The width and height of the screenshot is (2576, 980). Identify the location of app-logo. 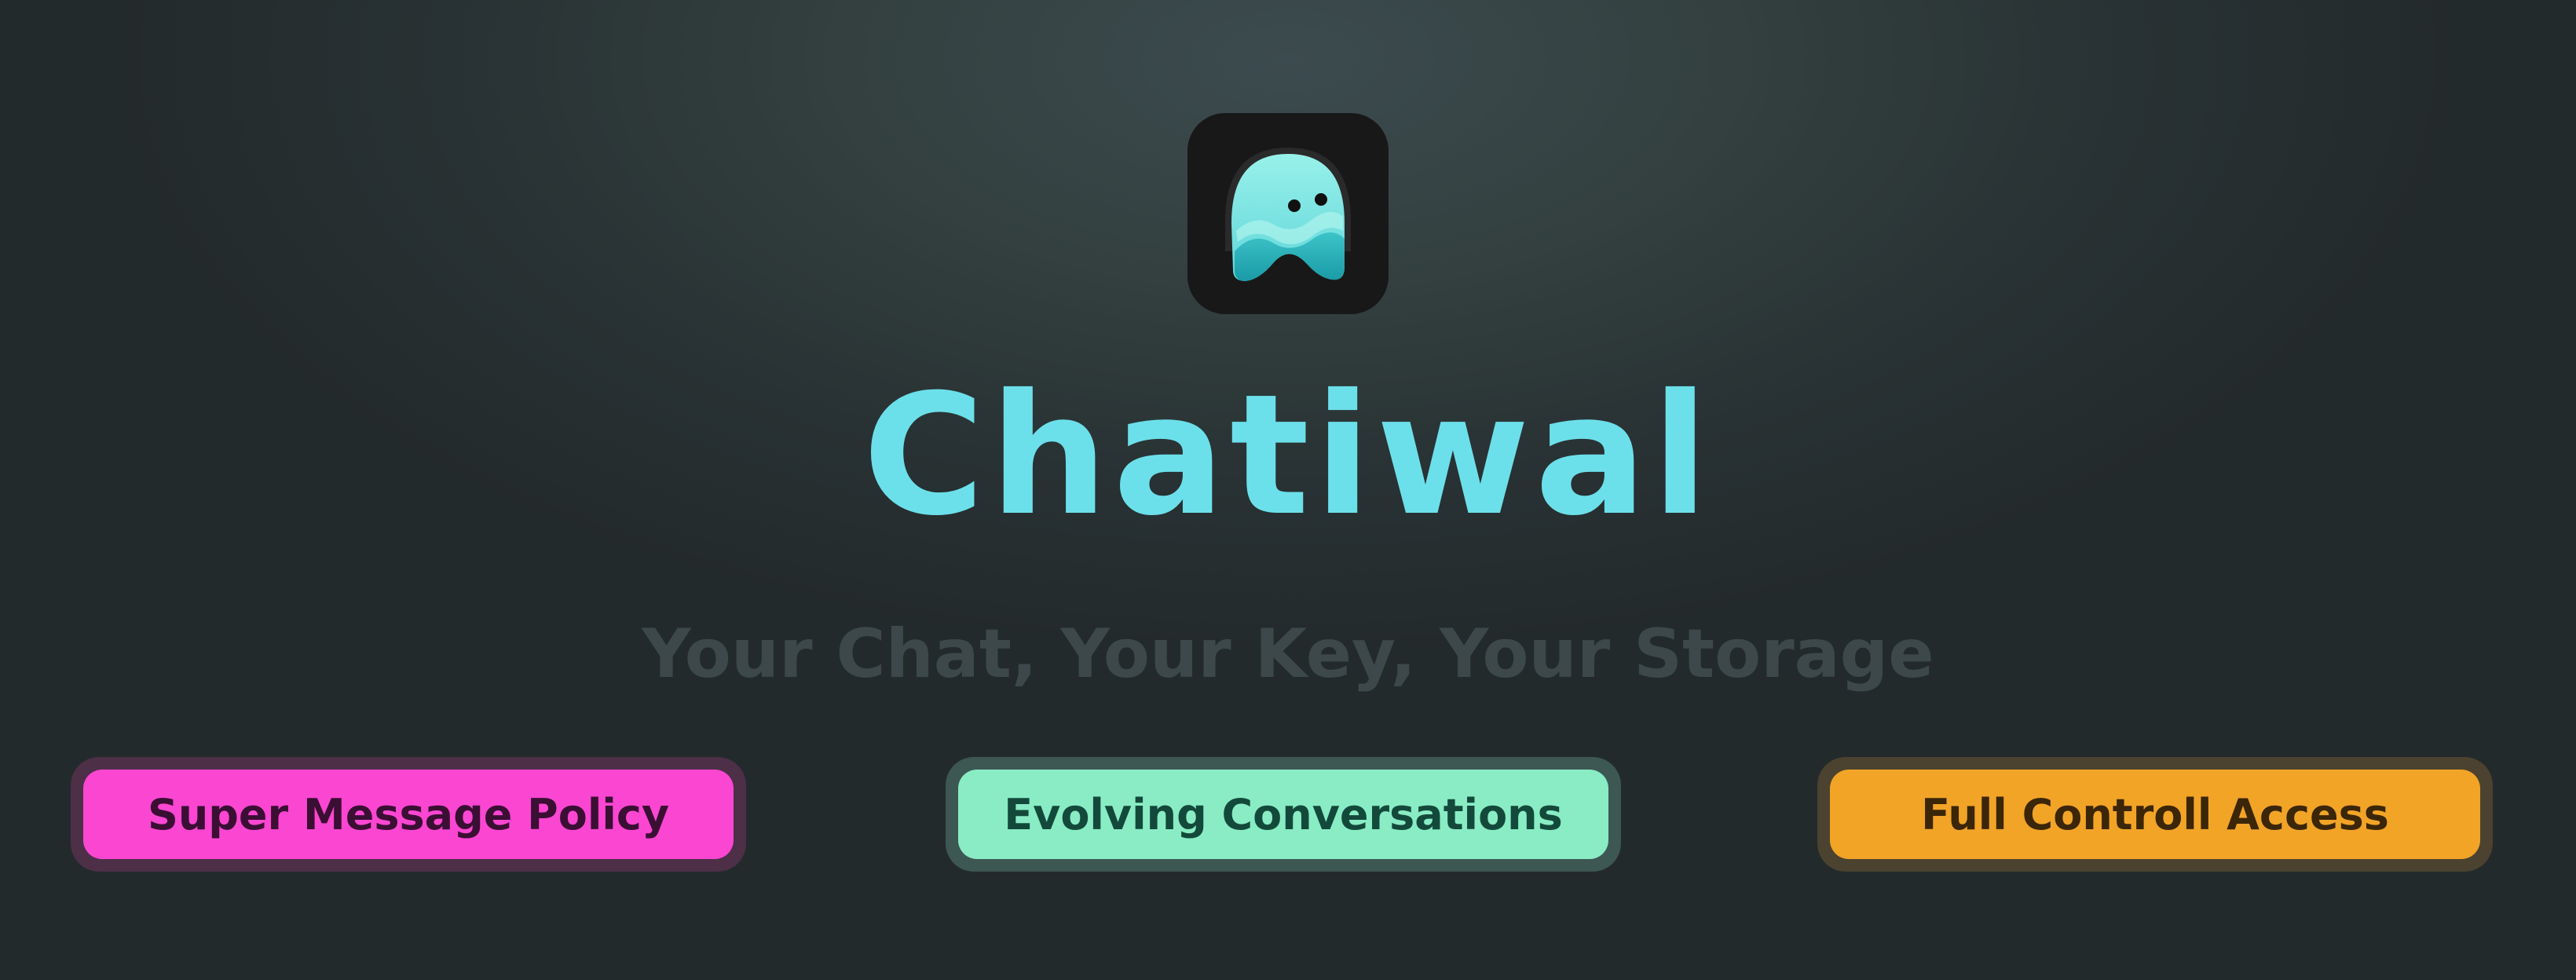
(1288, 213).